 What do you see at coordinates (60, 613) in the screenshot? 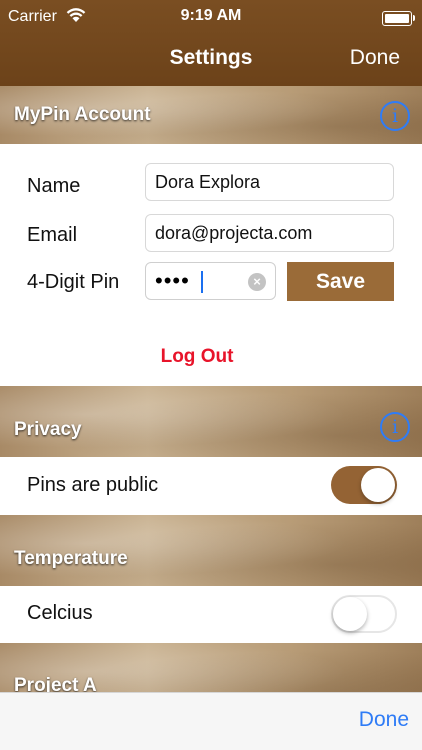
I see `celcius-label: Celcius` at bounding box center [60, 613].